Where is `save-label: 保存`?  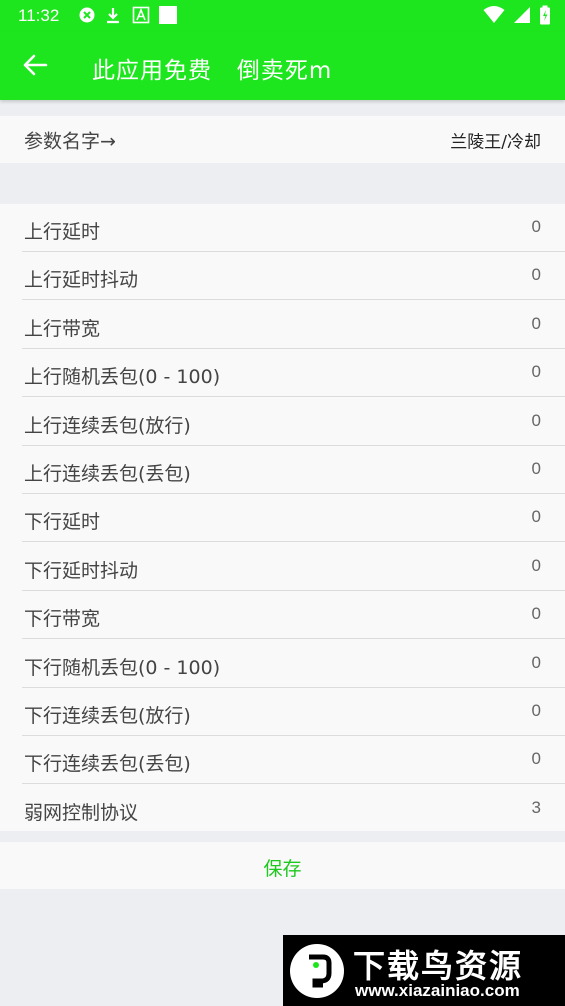 save-label: 保存 is located at coordinates (282, 869).